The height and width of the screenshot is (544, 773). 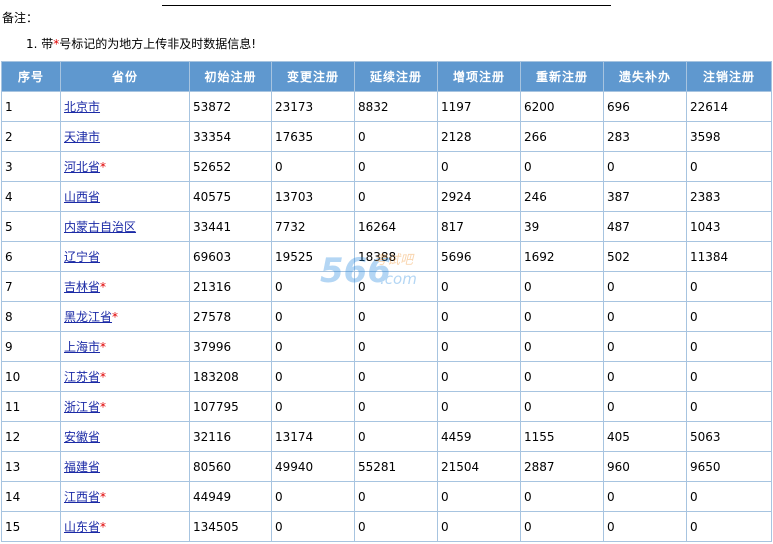 What do you see at coordinates (230, 466) in the screenshot?
I see `cell-initial: 80560` at bounding box center [230, 466].